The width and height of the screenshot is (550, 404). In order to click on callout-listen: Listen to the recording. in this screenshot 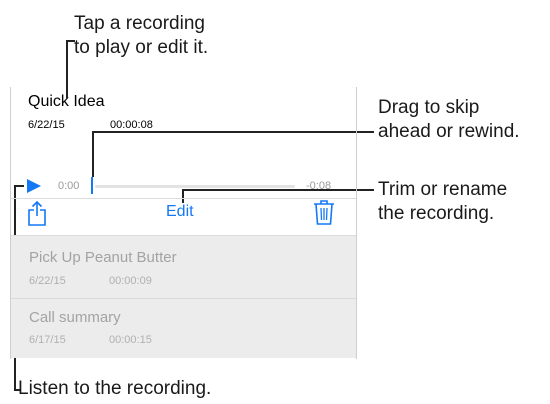, I will do `click(115, 388)`.